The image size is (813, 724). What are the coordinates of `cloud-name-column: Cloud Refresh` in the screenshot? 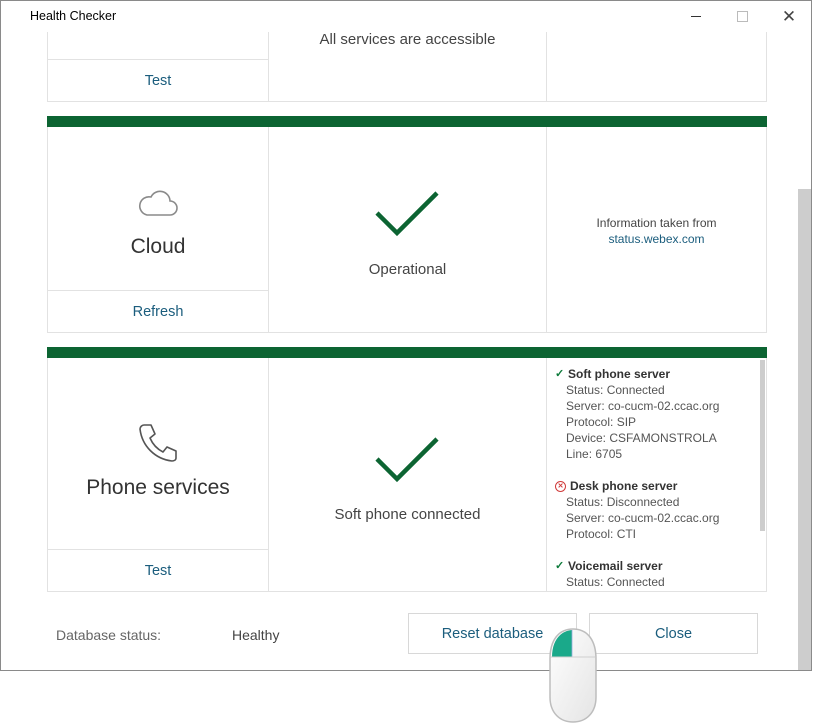 It's located at (158, 229).